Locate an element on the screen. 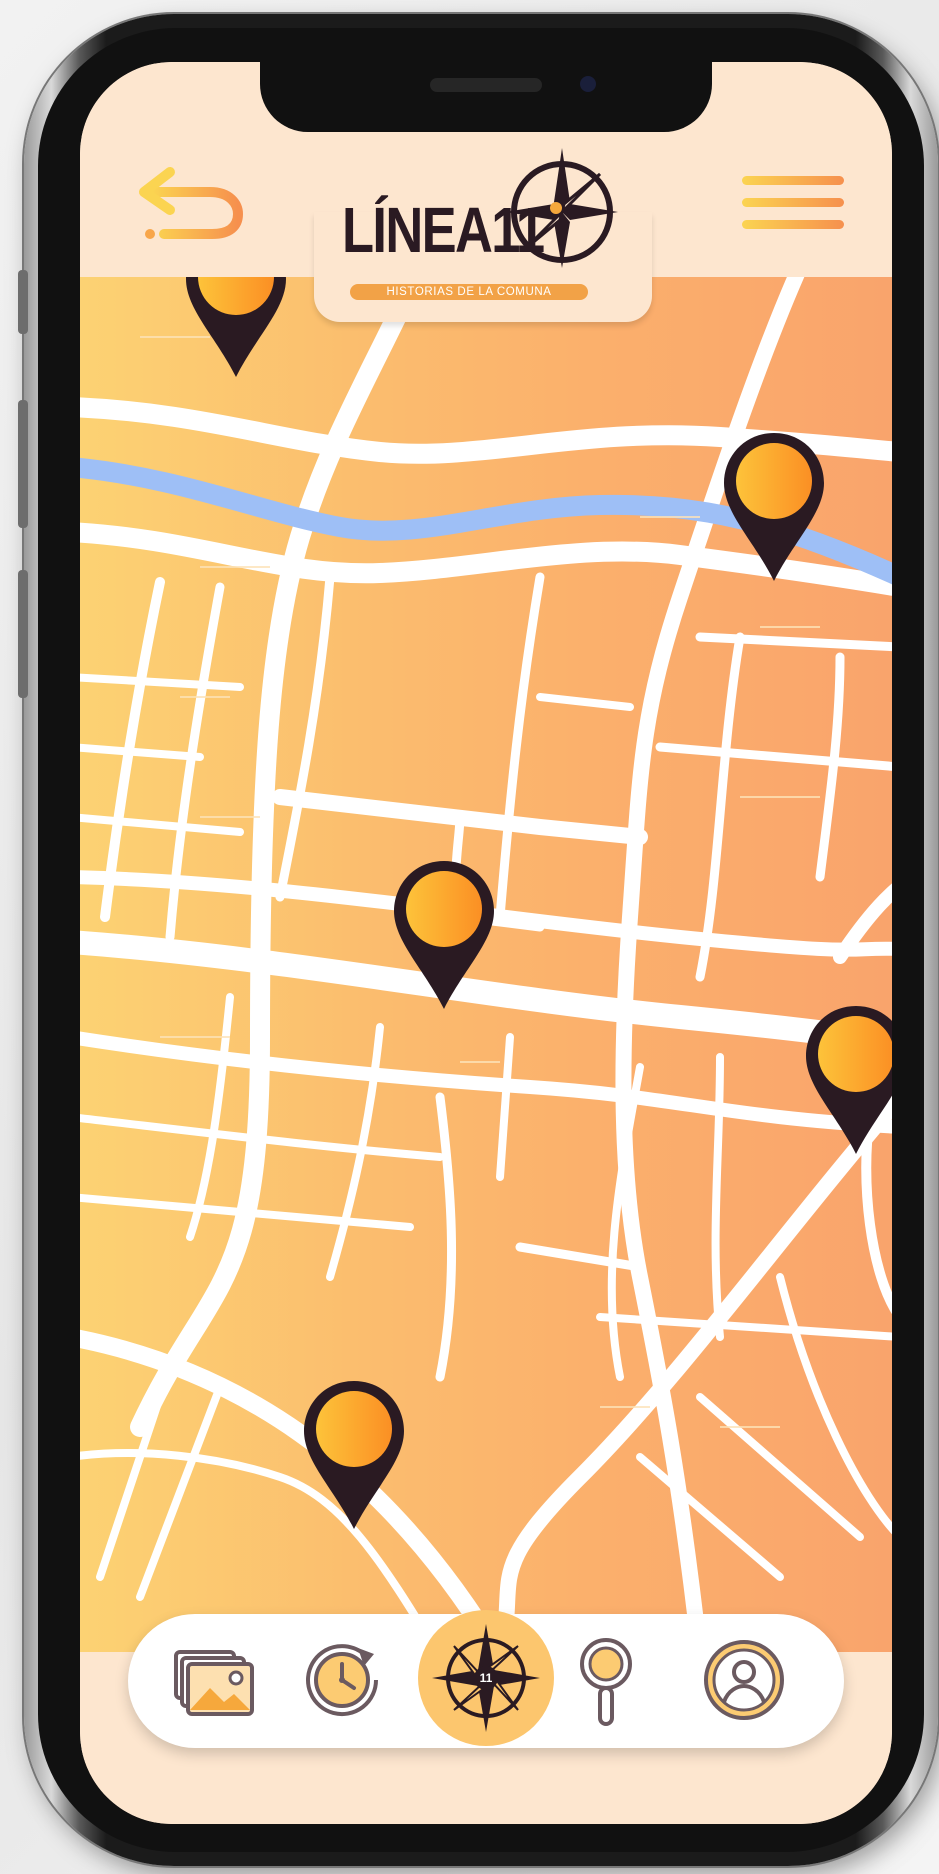  back-button is located at coordinates (188, 202).